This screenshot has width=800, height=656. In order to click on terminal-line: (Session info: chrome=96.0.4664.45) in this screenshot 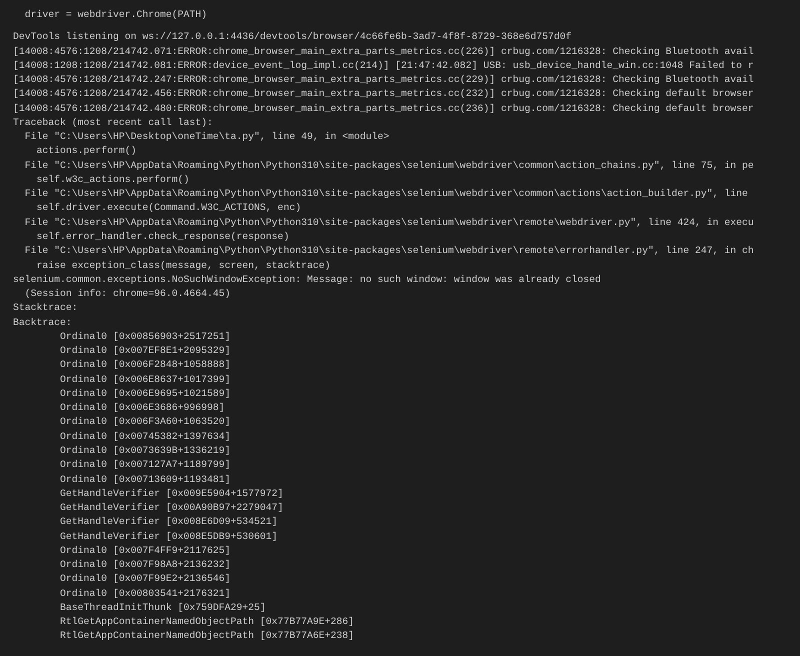, I will do `click(127, 294)`.